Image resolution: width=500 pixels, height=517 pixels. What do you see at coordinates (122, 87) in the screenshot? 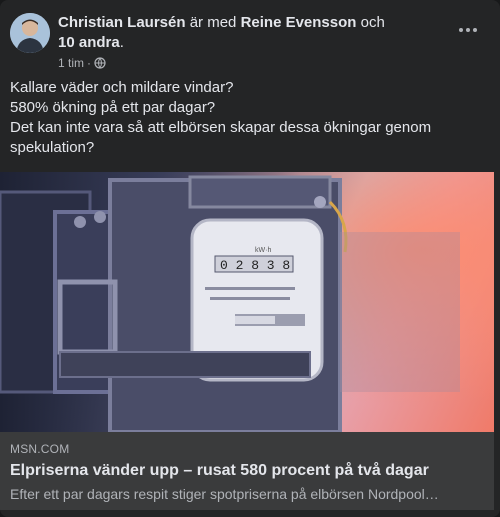
I see `post-text-line: Kallare väder och mildare vindar?` at bounding box center [122, 87].